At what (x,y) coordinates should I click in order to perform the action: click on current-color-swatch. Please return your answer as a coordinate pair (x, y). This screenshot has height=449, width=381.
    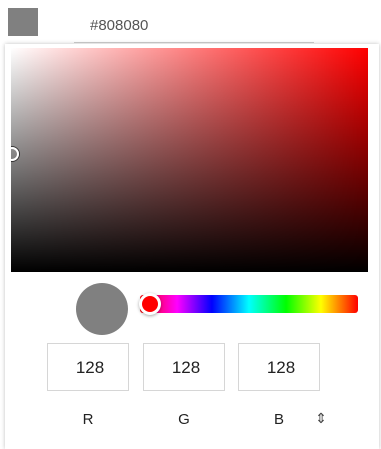
    Looking at the image, I should click on (23, 22).